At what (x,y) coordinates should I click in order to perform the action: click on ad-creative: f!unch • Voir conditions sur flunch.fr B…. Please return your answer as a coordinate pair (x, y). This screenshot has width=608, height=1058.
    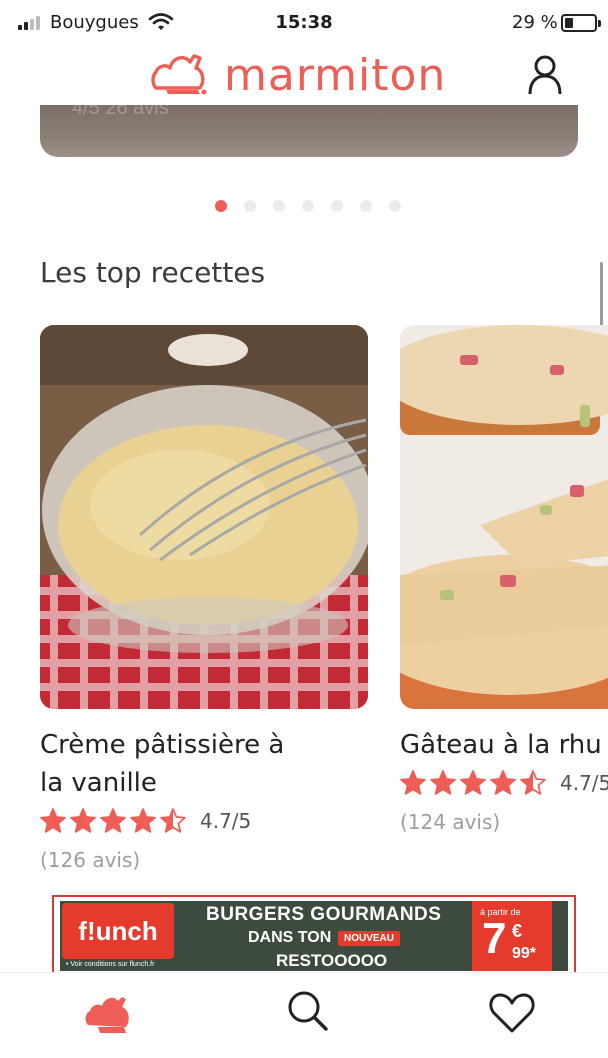
    Looking at the image, I should click on (314, 936).